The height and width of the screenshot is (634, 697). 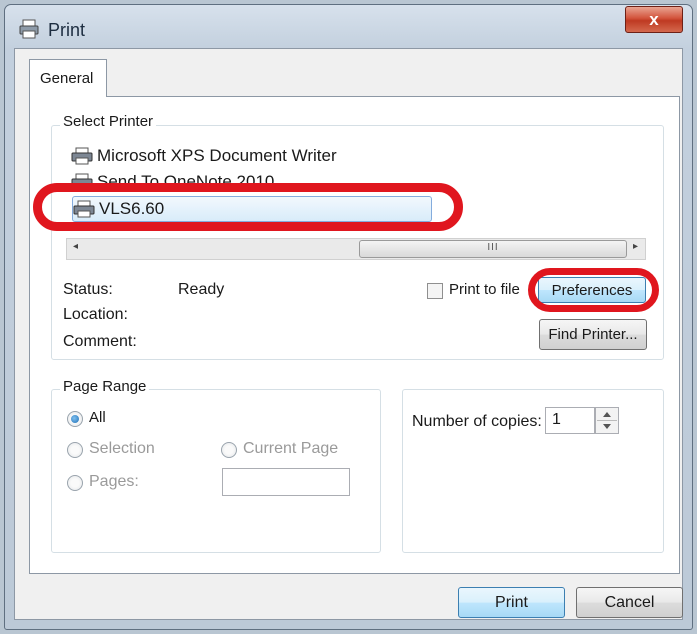 What do you see at coordinates (122, 449) in the screenshot?
I see `radio-selection-label: Selection` at bounding box center [122, 449].